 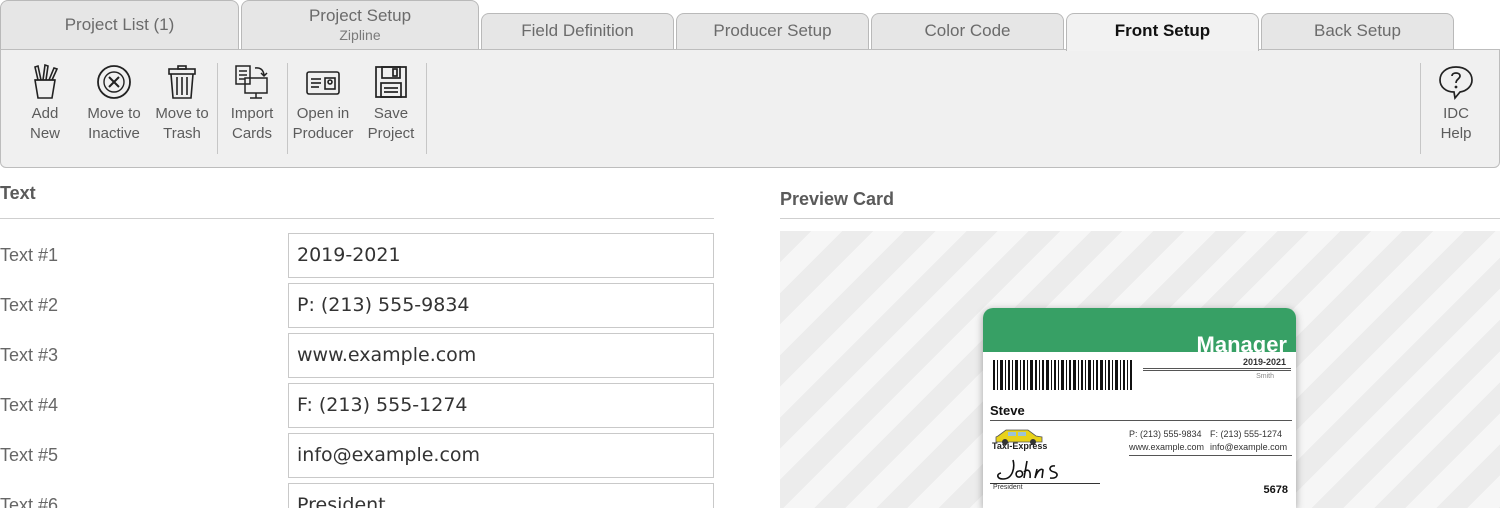 What do you see at coordinates (1265, 376) in the screenshot?
I see `card-last-name: Smith` at bounding box center [1265, 376].